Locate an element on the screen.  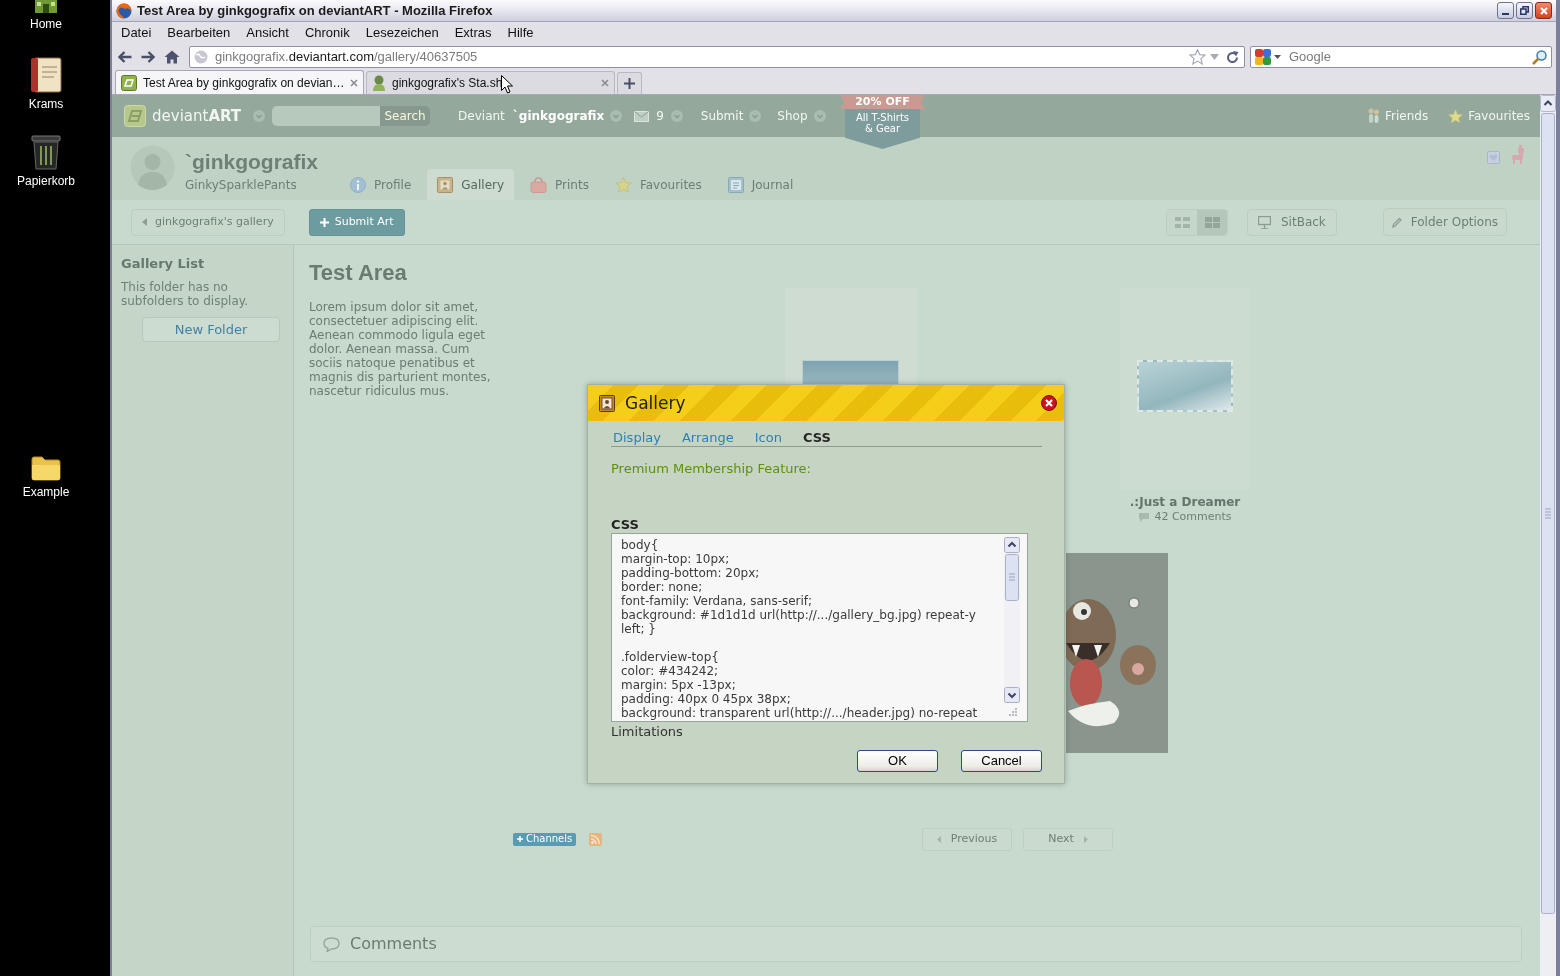
menu-item: Bearbeiten is located at coordinates (199, 33).